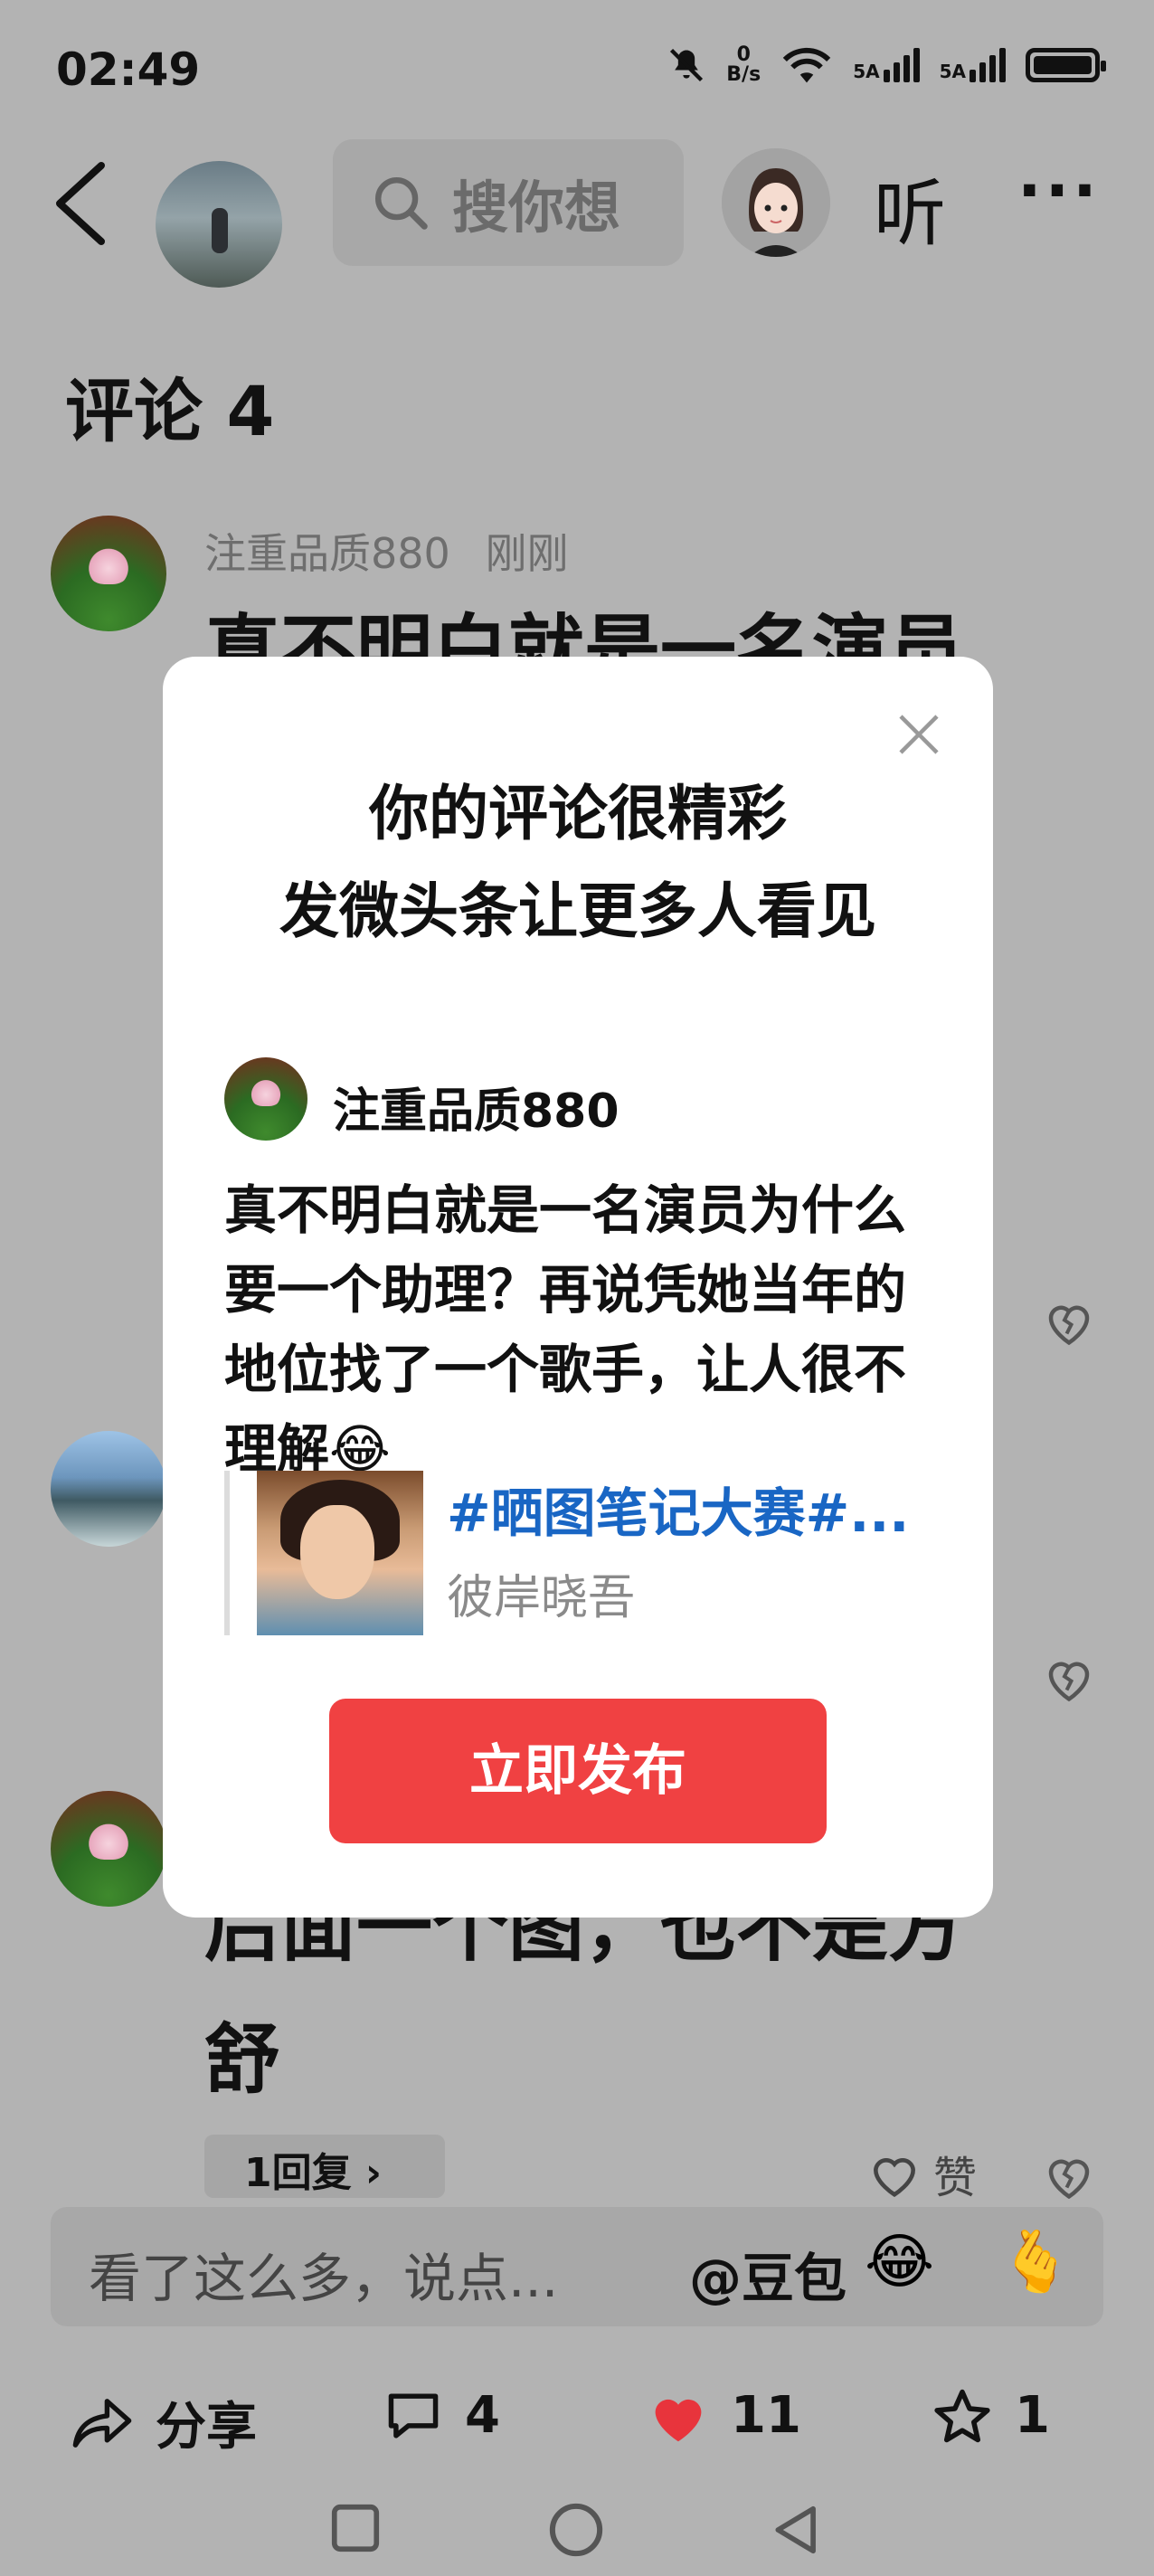 The width and height of the screenshot is (1154, 2576). I want to click on favorite-button: 1, so click(991, 2415).